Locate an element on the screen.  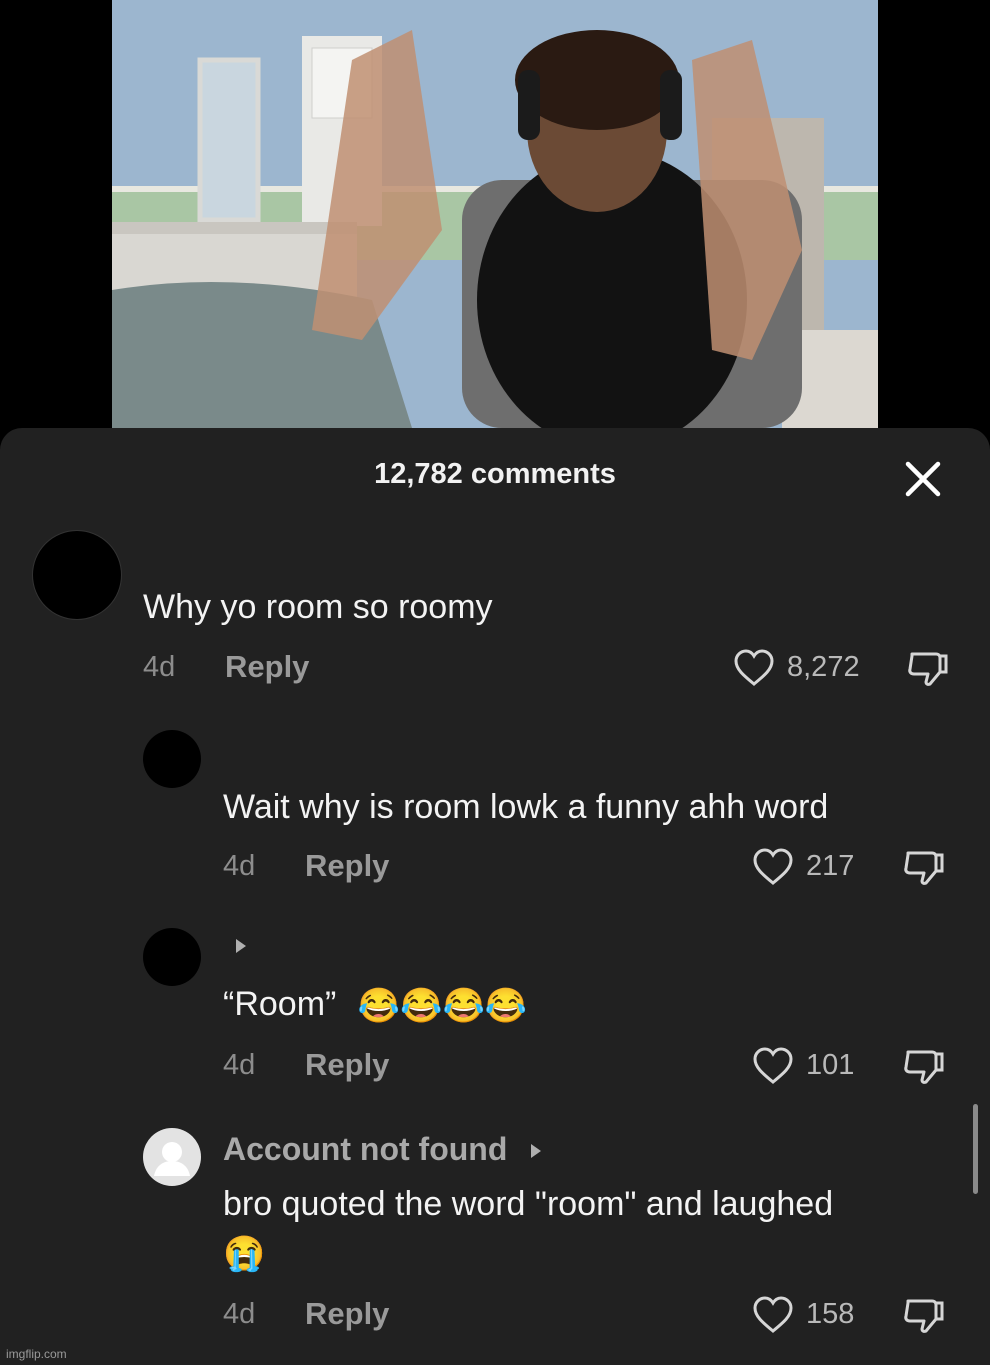
like-count: 217 is located at coordinates (830, 866).